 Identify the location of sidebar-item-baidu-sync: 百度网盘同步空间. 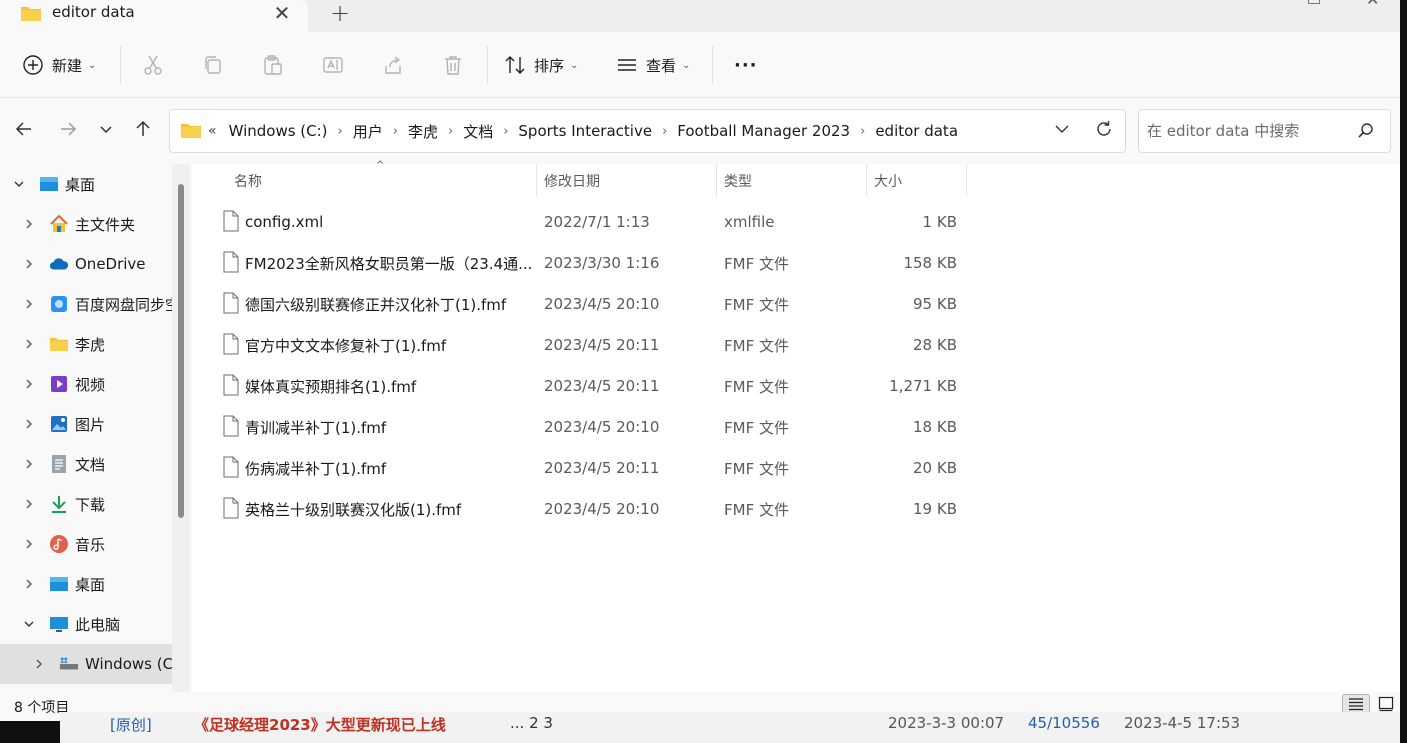
(86, 304).